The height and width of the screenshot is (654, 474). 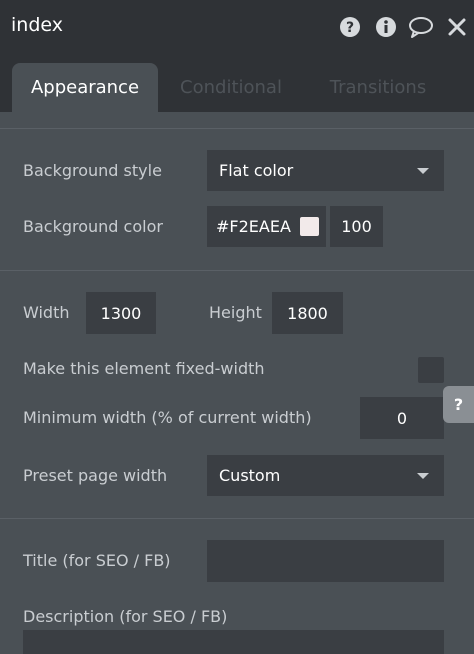 I want to click on height-label: Height, so click(x=235, y=312).